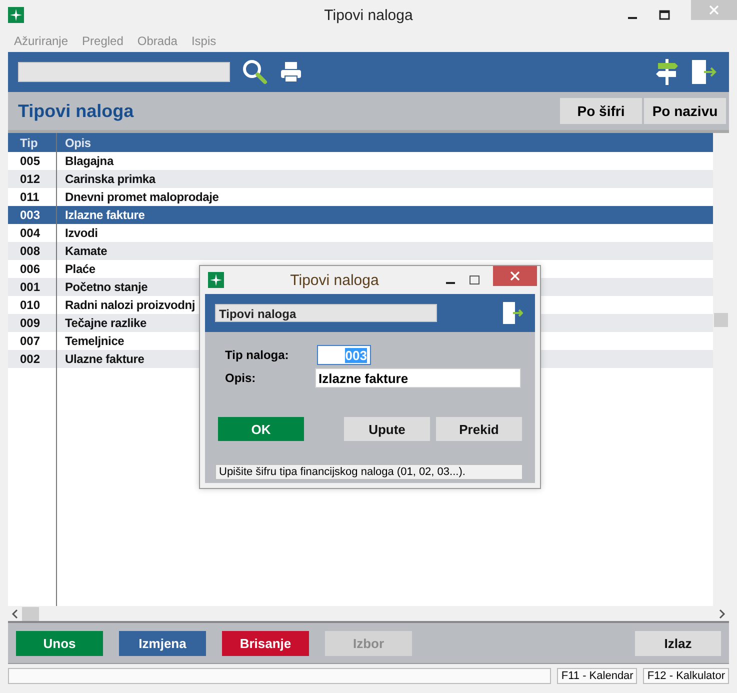 The image size is (737, 693). I want to click on status-text: F11 - Kalendar, so click(597, 676).